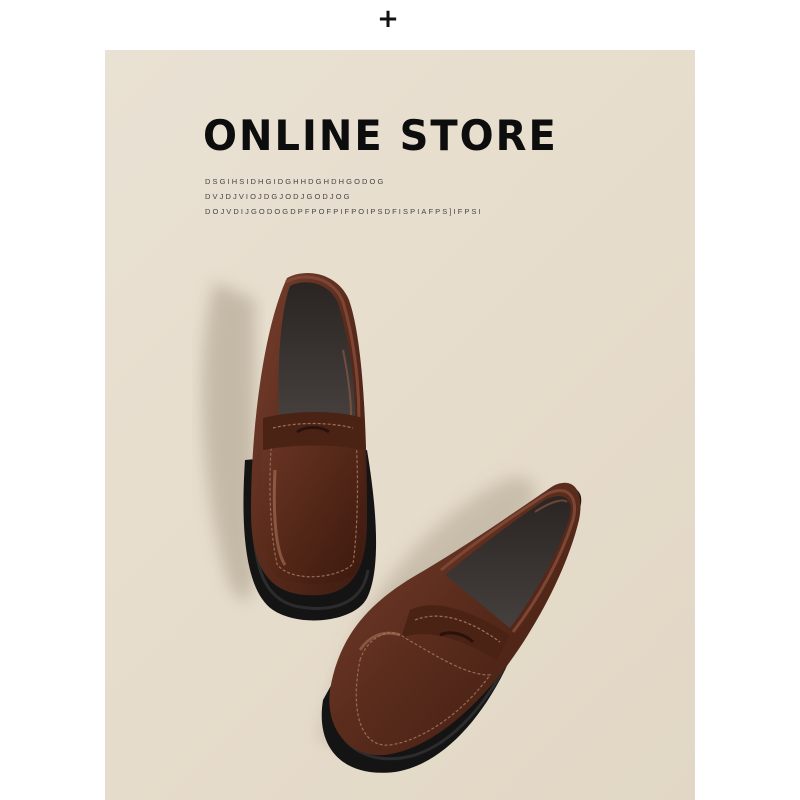 This screenshot has width=800, height=800. What do you see at coordinates (310, 447) in the screenshot?
I see `left-loafer` at bounding box center [310, 447].